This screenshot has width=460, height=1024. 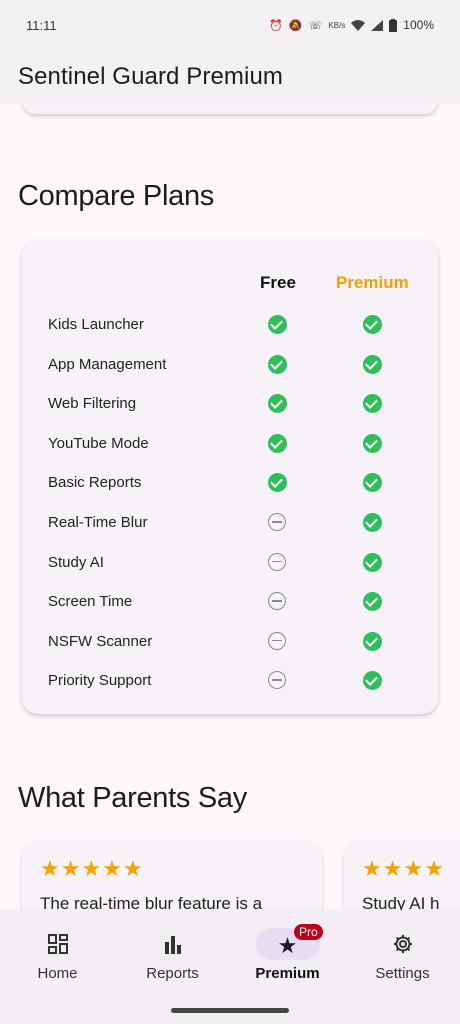 What do you see at coordinates (230, 405) in the screenshot?
I see `feature-row: Web Filtering` at bounding box center [230, 405].